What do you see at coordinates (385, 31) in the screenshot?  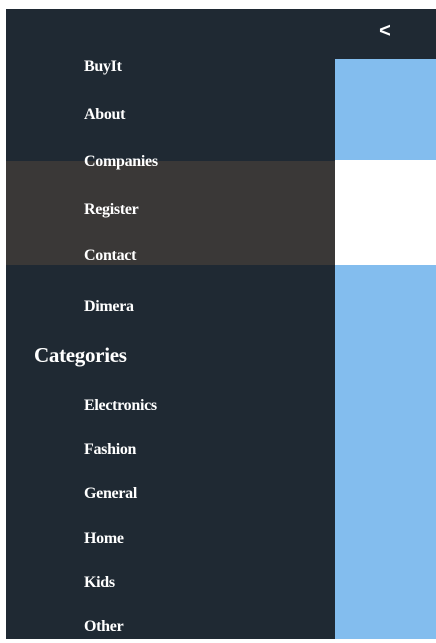 I see `back-button: <` at bounding box center [385, 31].